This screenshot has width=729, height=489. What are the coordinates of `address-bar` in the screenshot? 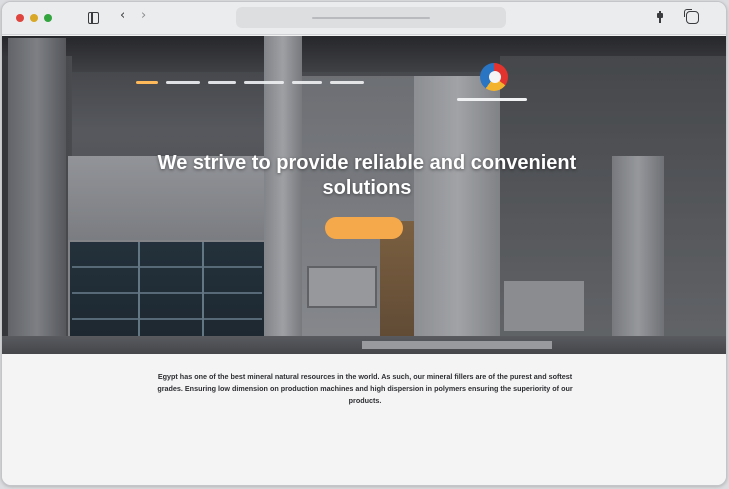 It's located at (371, 17).